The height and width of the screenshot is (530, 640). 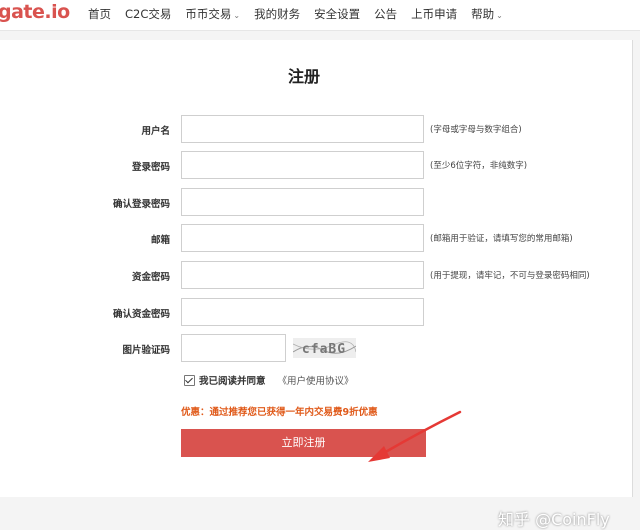 I want to click on agreement-row: 我已阅读并同意 《用户使用协议》, so click(x=269, y=380).